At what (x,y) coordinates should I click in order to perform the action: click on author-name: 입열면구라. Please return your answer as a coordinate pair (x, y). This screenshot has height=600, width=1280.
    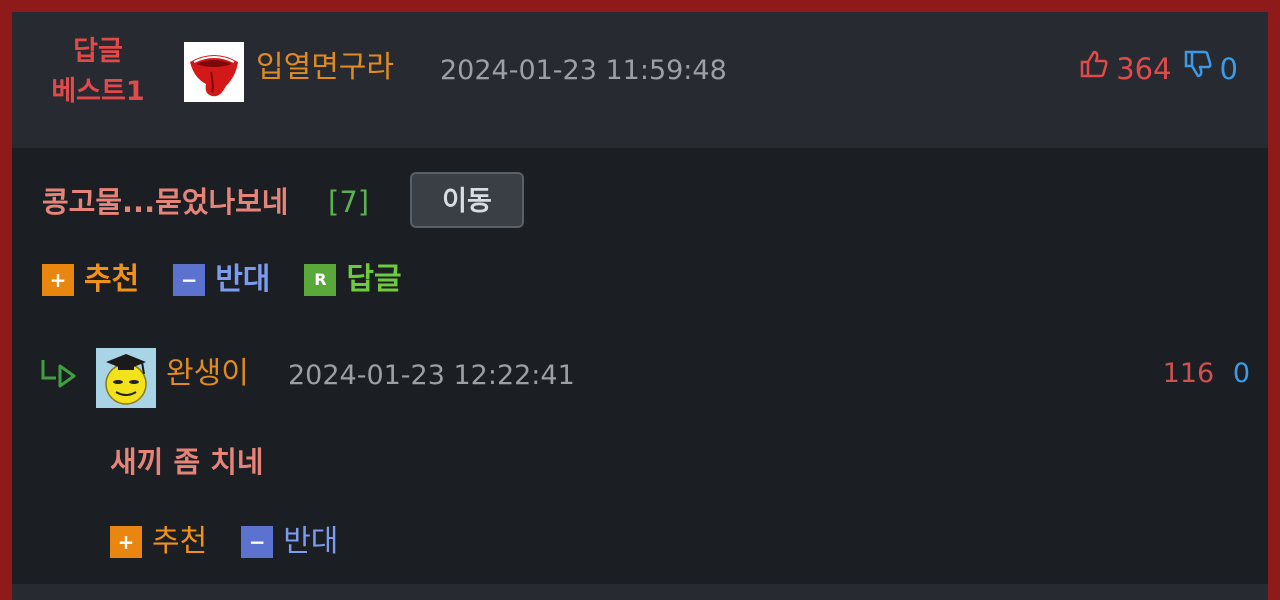
    Looking at the image, I should click on (325, 68).